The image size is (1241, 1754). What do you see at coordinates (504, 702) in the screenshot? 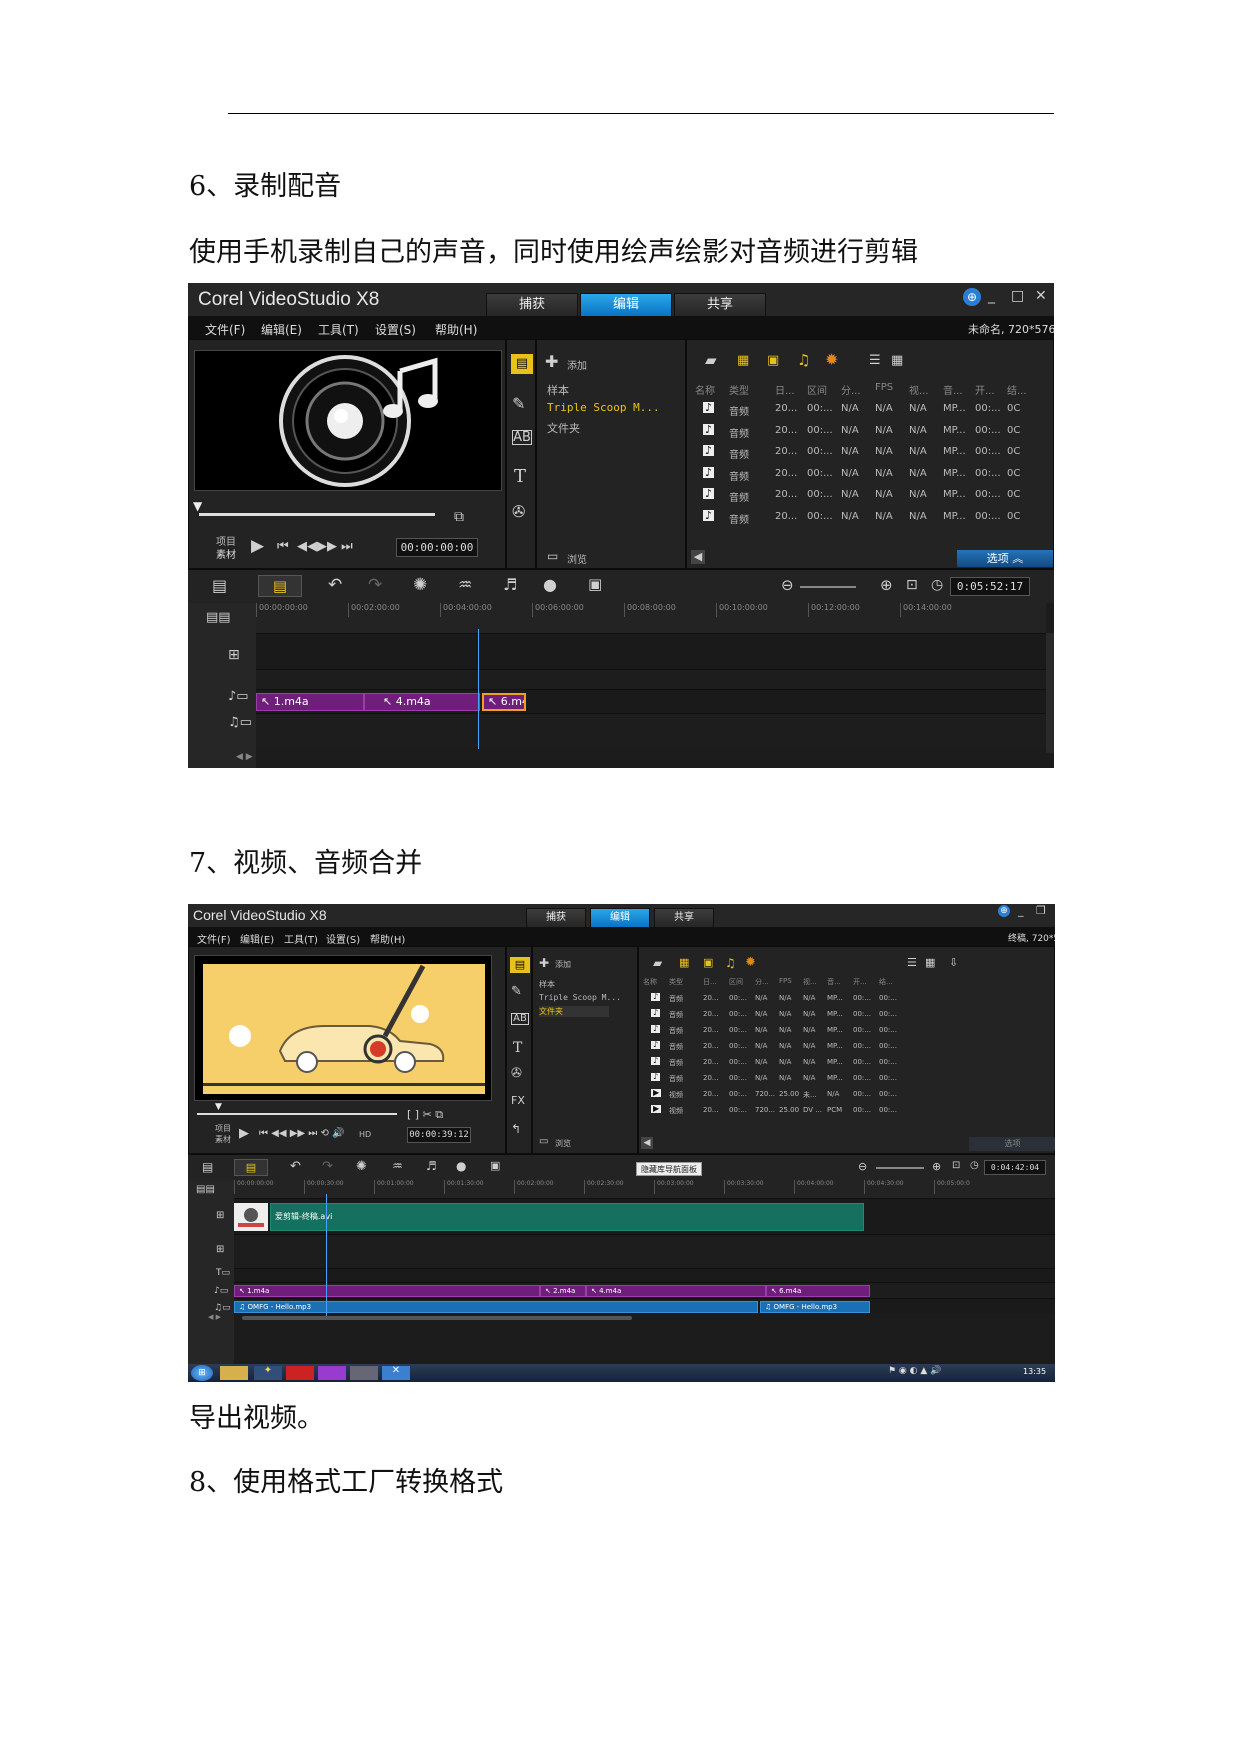
I see `voice-clip-6-selected: ↖ 6.m4` at bounding box center [504, 702].